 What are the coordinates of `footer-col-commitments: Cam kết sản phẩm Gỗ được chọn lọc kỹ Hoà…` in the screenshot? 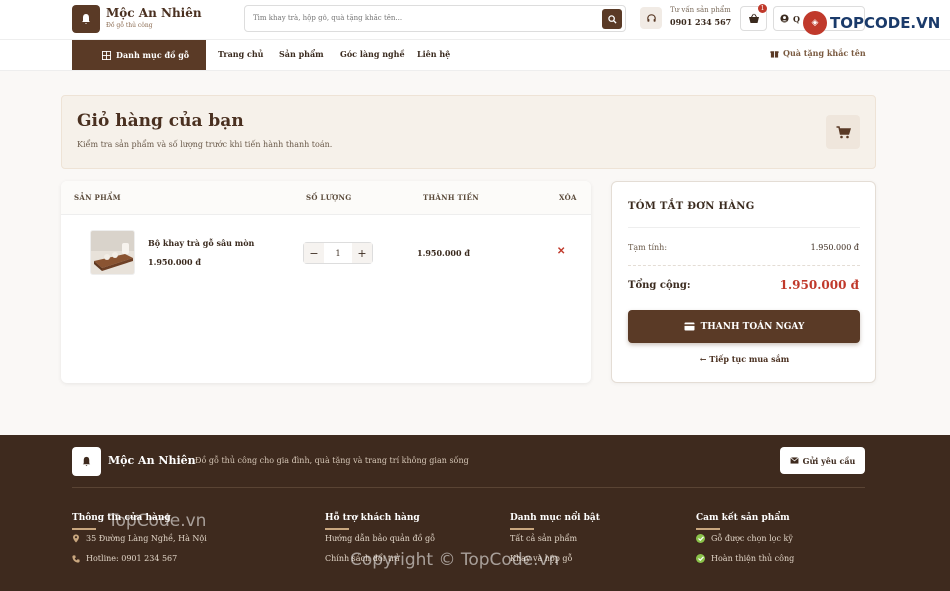 It's located at (745, 538).